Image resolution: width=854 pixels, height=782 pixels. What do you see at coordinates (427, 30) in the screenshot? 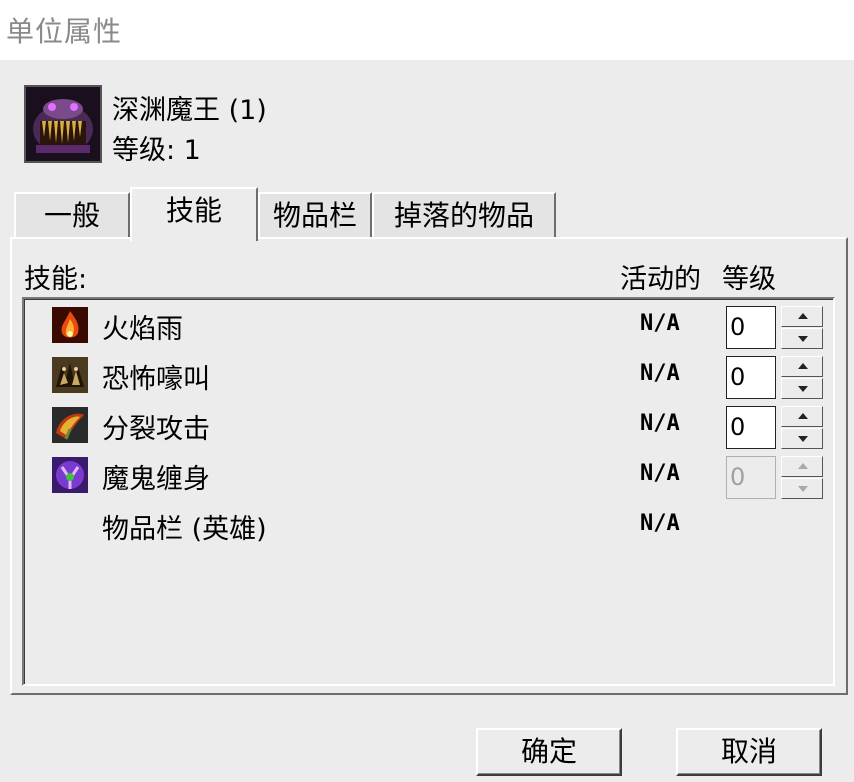
I see `title-bar: 单位属性` at bounding box center [427, 30].